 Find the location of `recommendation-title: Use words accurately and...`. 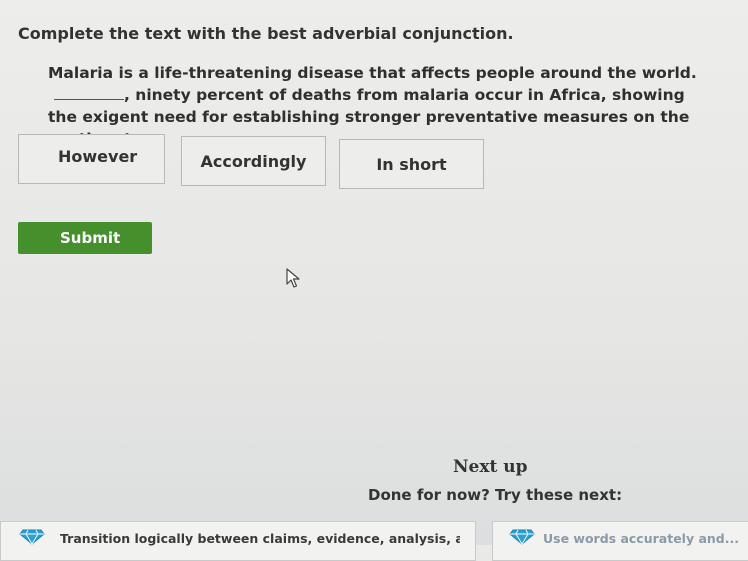

recommendation-title: Use words accurately and... is located at coordinates (641, 538).